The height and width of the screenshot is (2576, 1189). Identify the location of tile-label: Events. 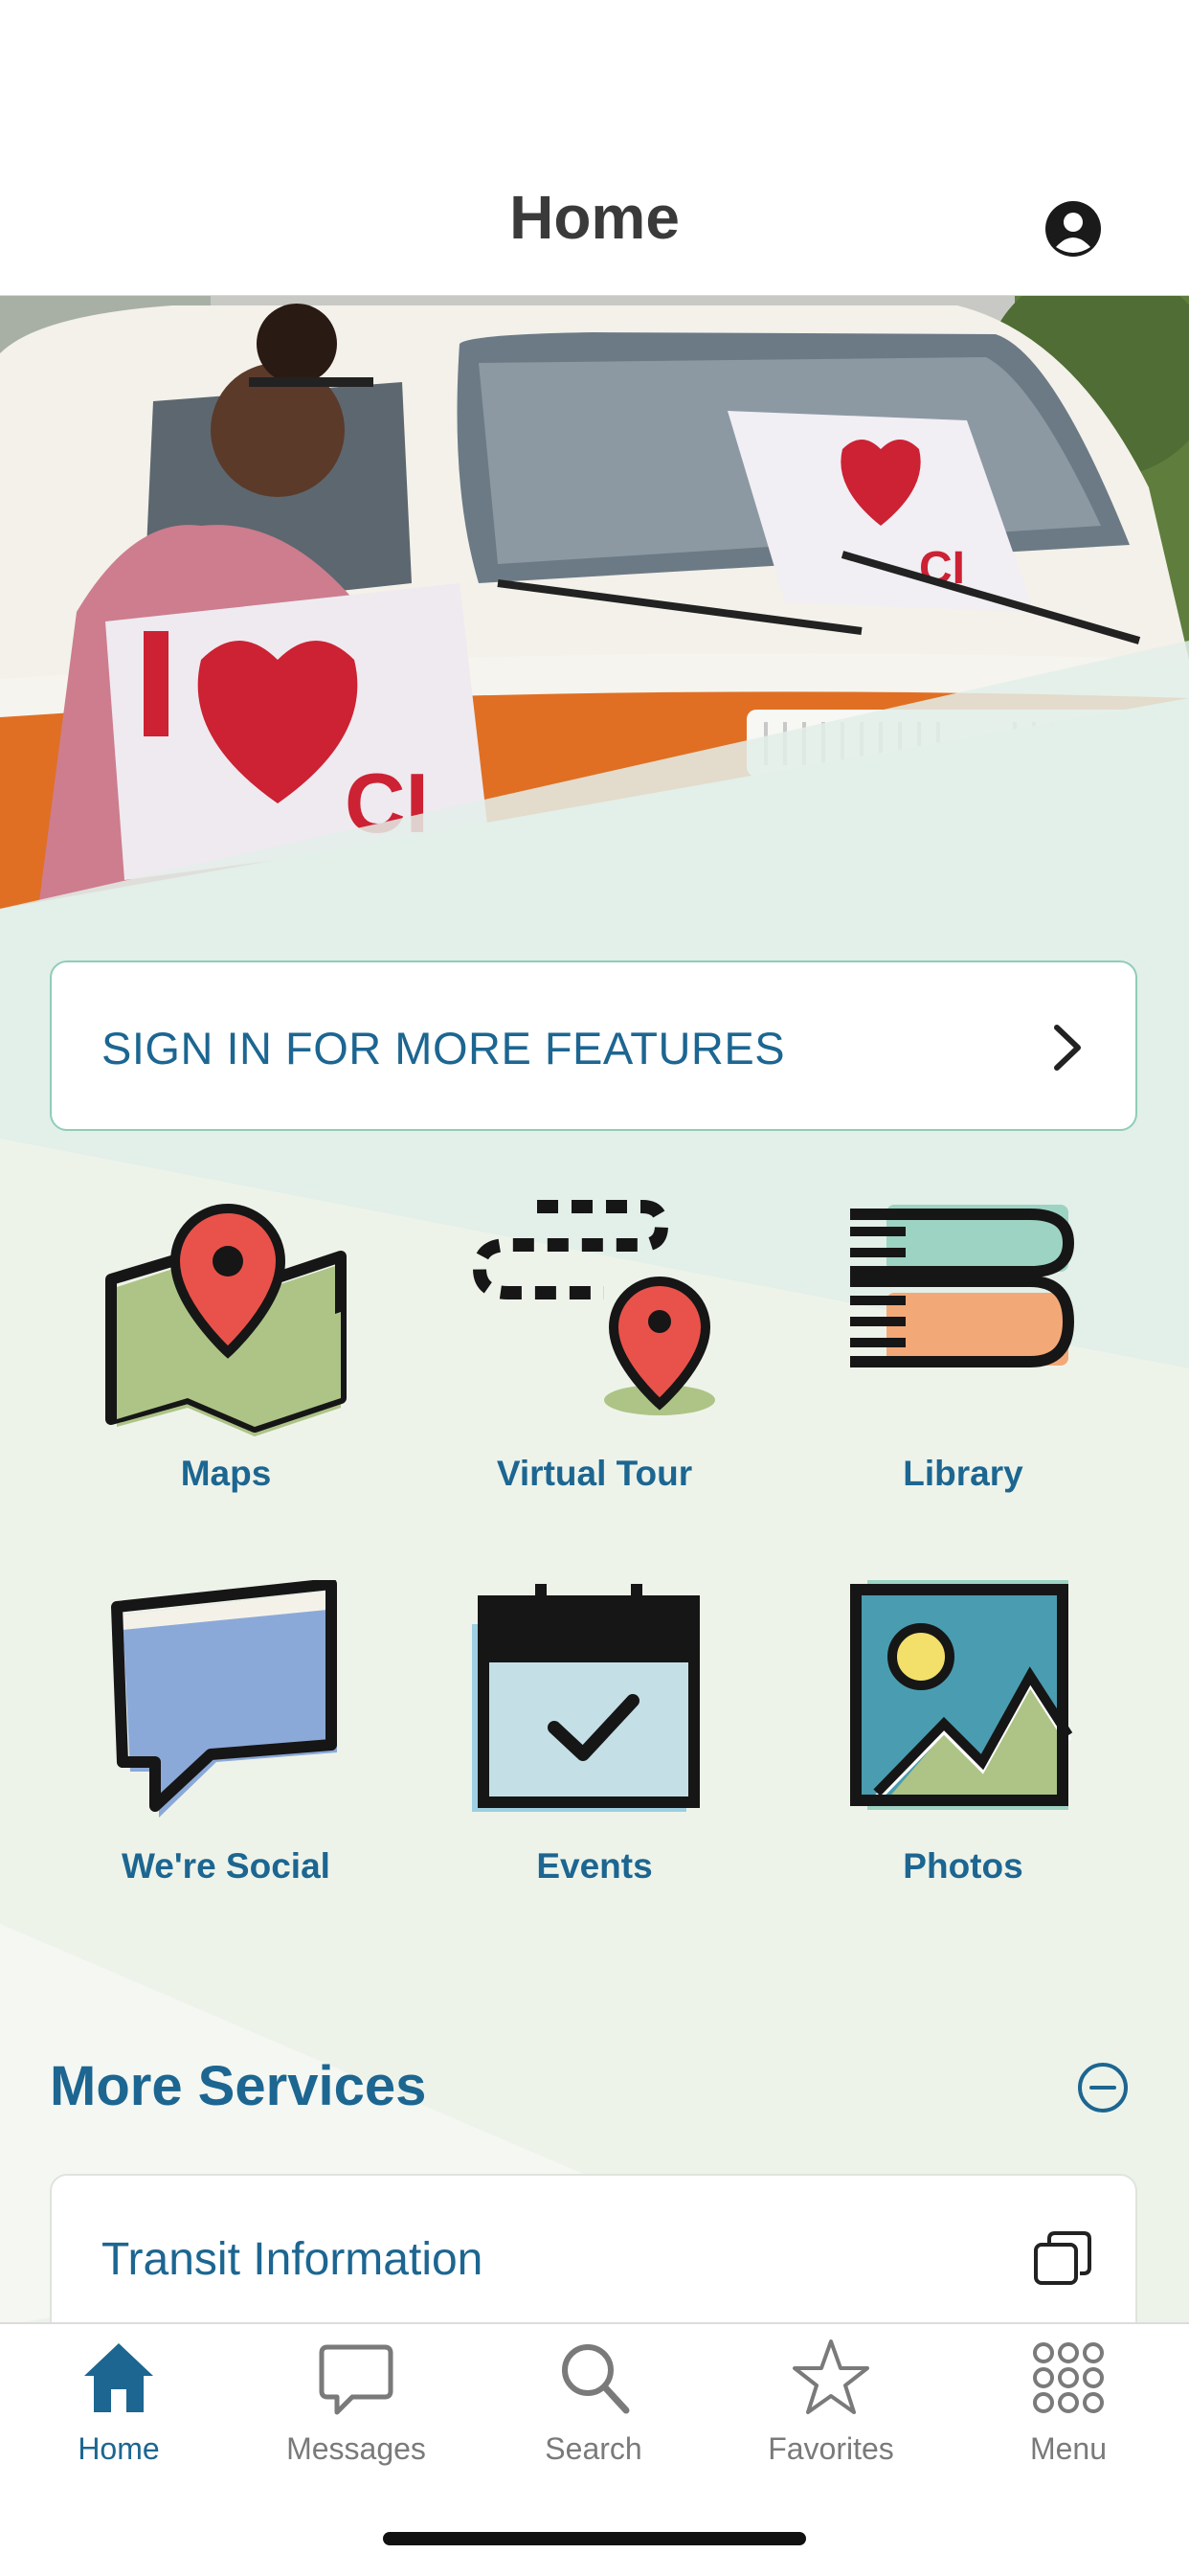
(594, 1866).